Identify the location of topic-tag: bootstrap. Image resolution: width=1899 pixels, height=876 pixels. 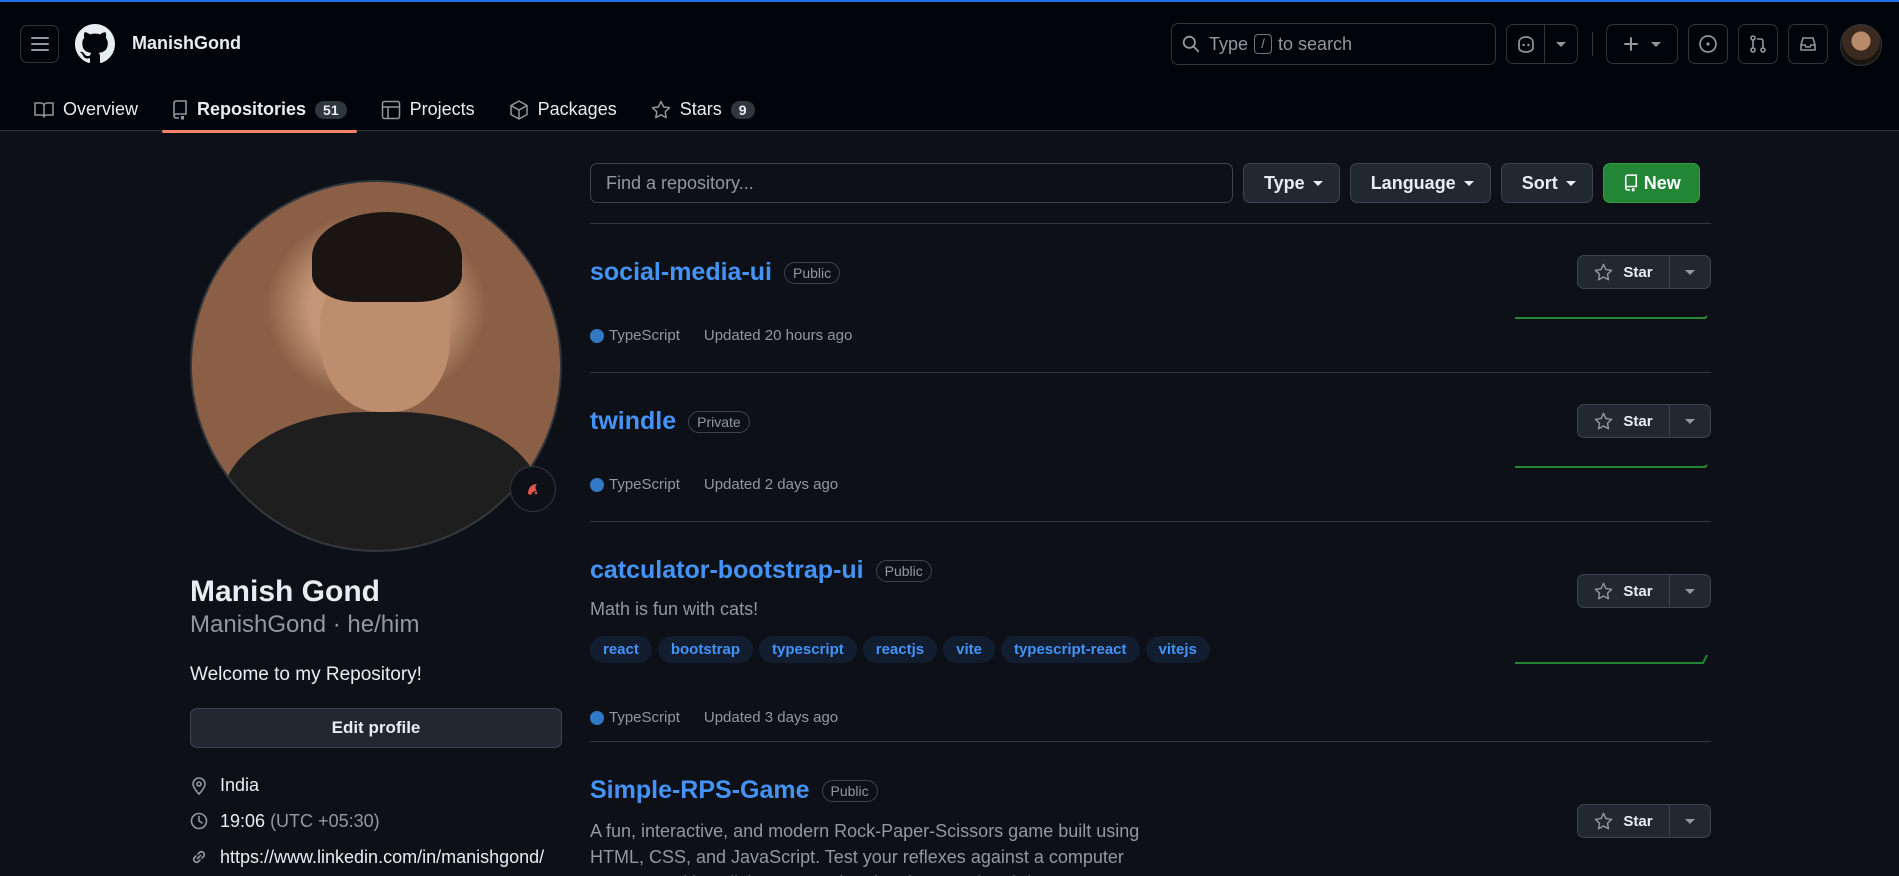
(705, 649).